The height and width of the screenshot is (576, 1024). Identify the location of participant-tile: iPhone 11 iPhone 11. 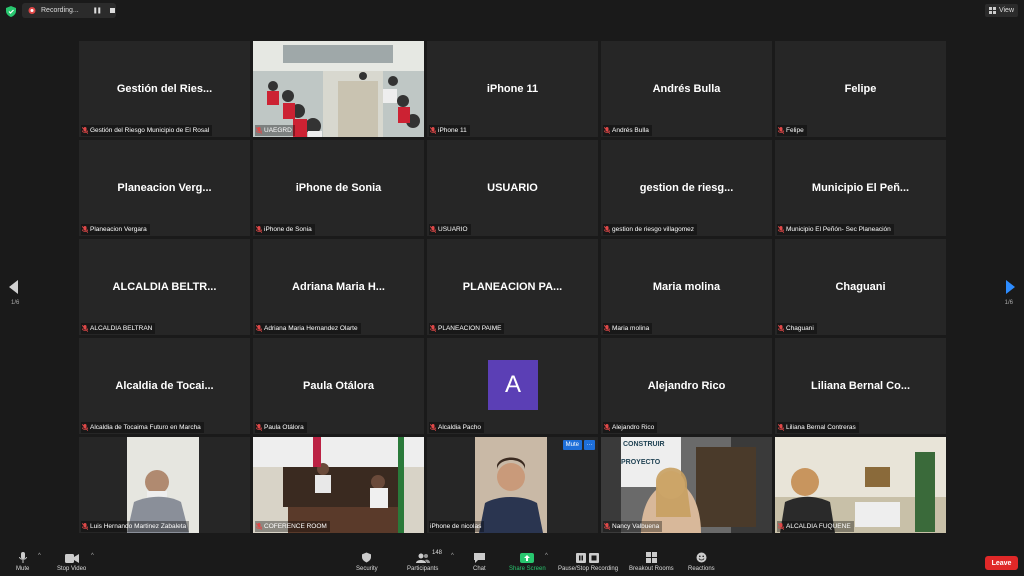
(512, 89).